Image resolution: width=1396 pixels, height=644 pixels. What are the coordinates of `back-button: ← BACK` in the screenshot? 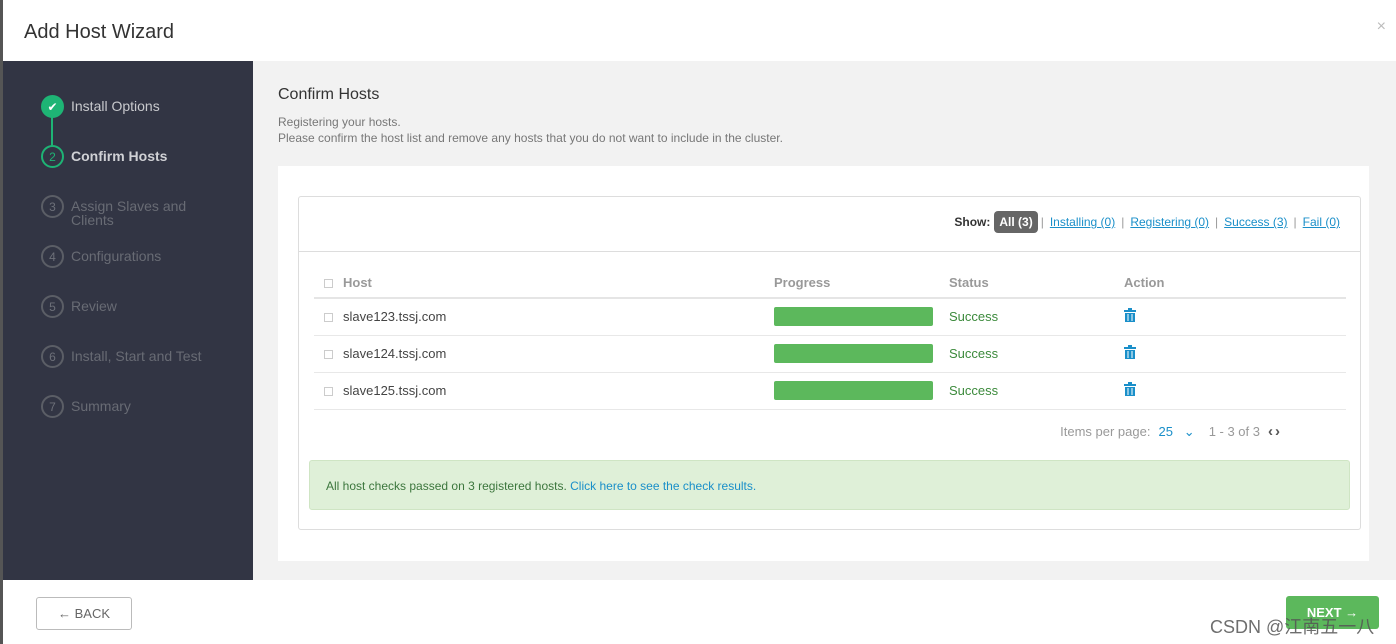 It's located at (84, 613).